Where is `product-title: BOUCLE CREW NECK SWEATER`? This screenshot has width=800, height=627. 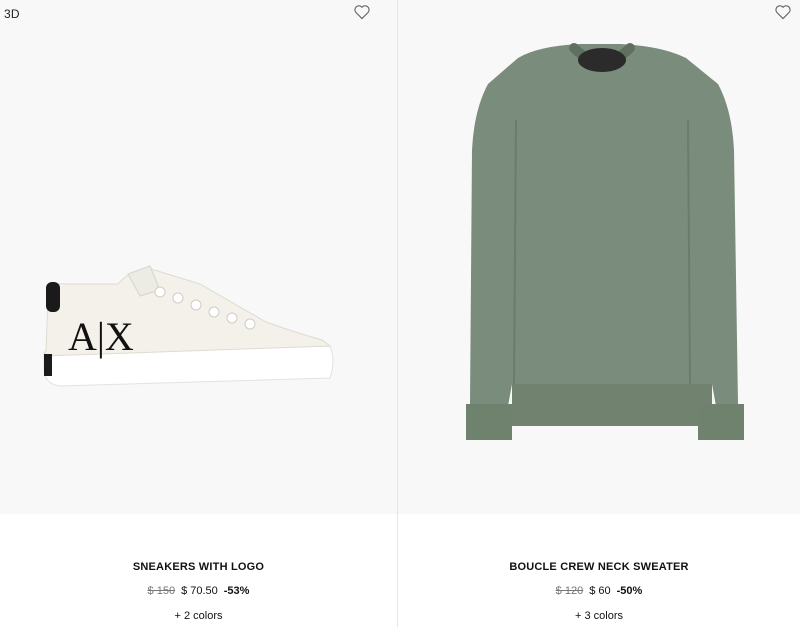 product-title: BOUCLE CREW NECK SWEATER is located at coordinates (599, 567).